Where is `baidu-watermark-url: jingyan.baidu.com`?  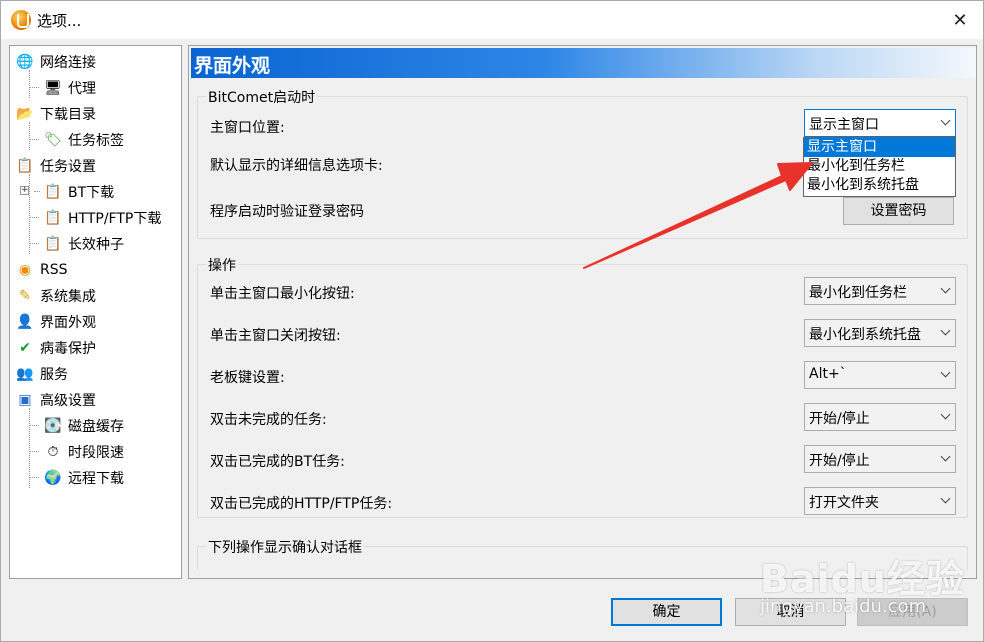 baidu-watermark-url: jingyan.baidu.com is located at coordinates (843, 606).